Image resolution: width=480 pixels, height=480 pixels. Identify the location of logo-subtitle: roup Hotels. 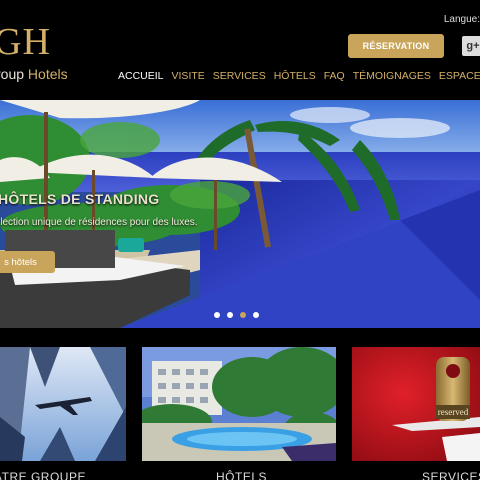
(34, 74).